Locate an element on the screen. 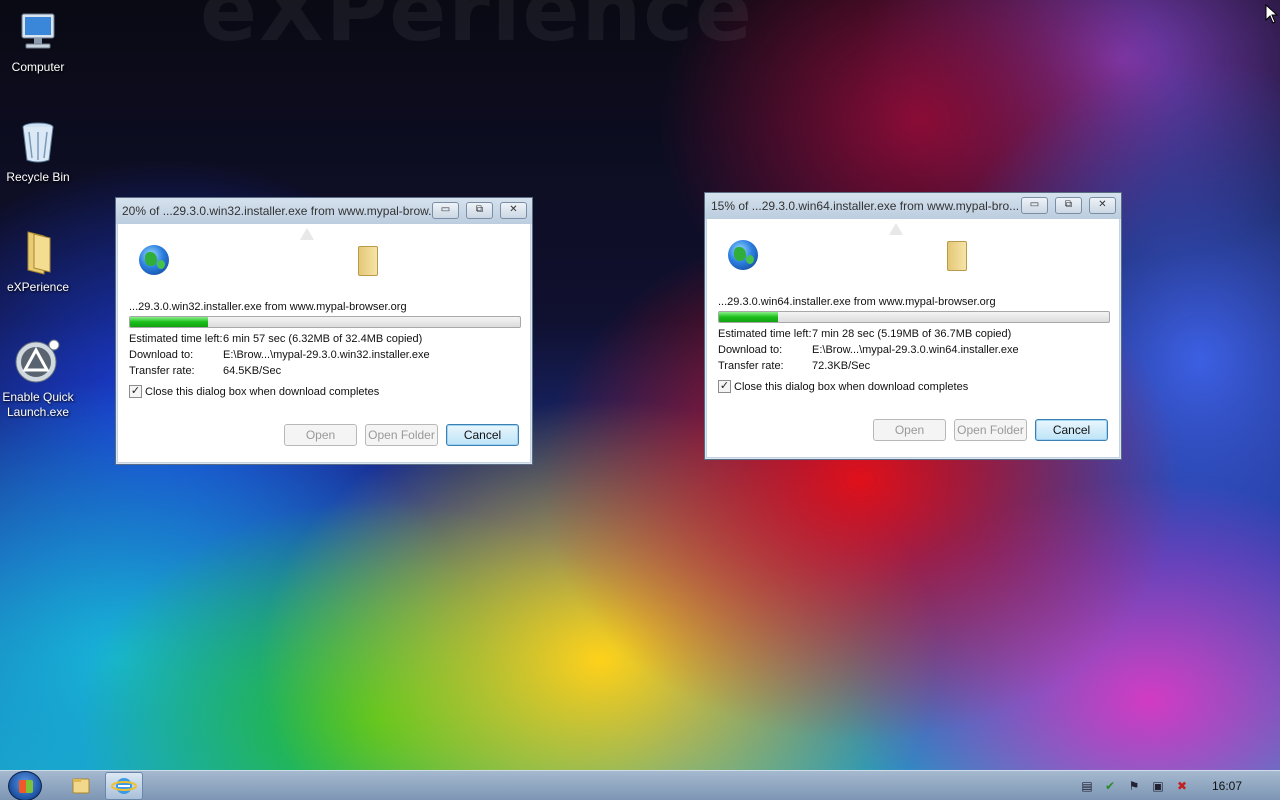 Image resolution: width=1280 pixels, height=800 pixels. start-button is located at coordinates (25, 785).